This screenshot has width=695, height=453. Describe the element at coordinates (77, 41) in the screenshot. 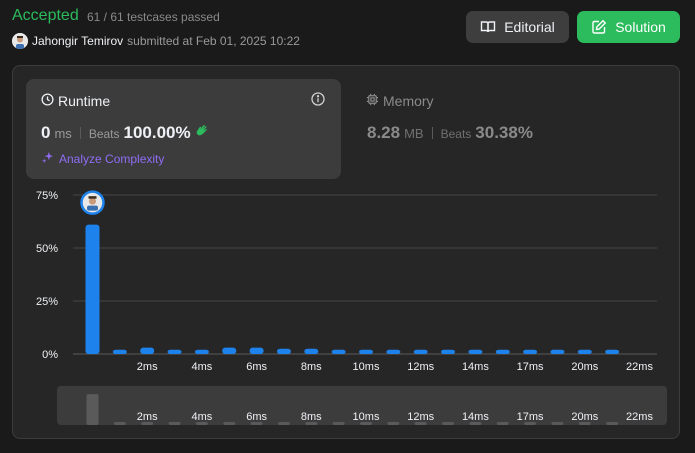

I see `username-link: Jahongir Temirov` at that location.